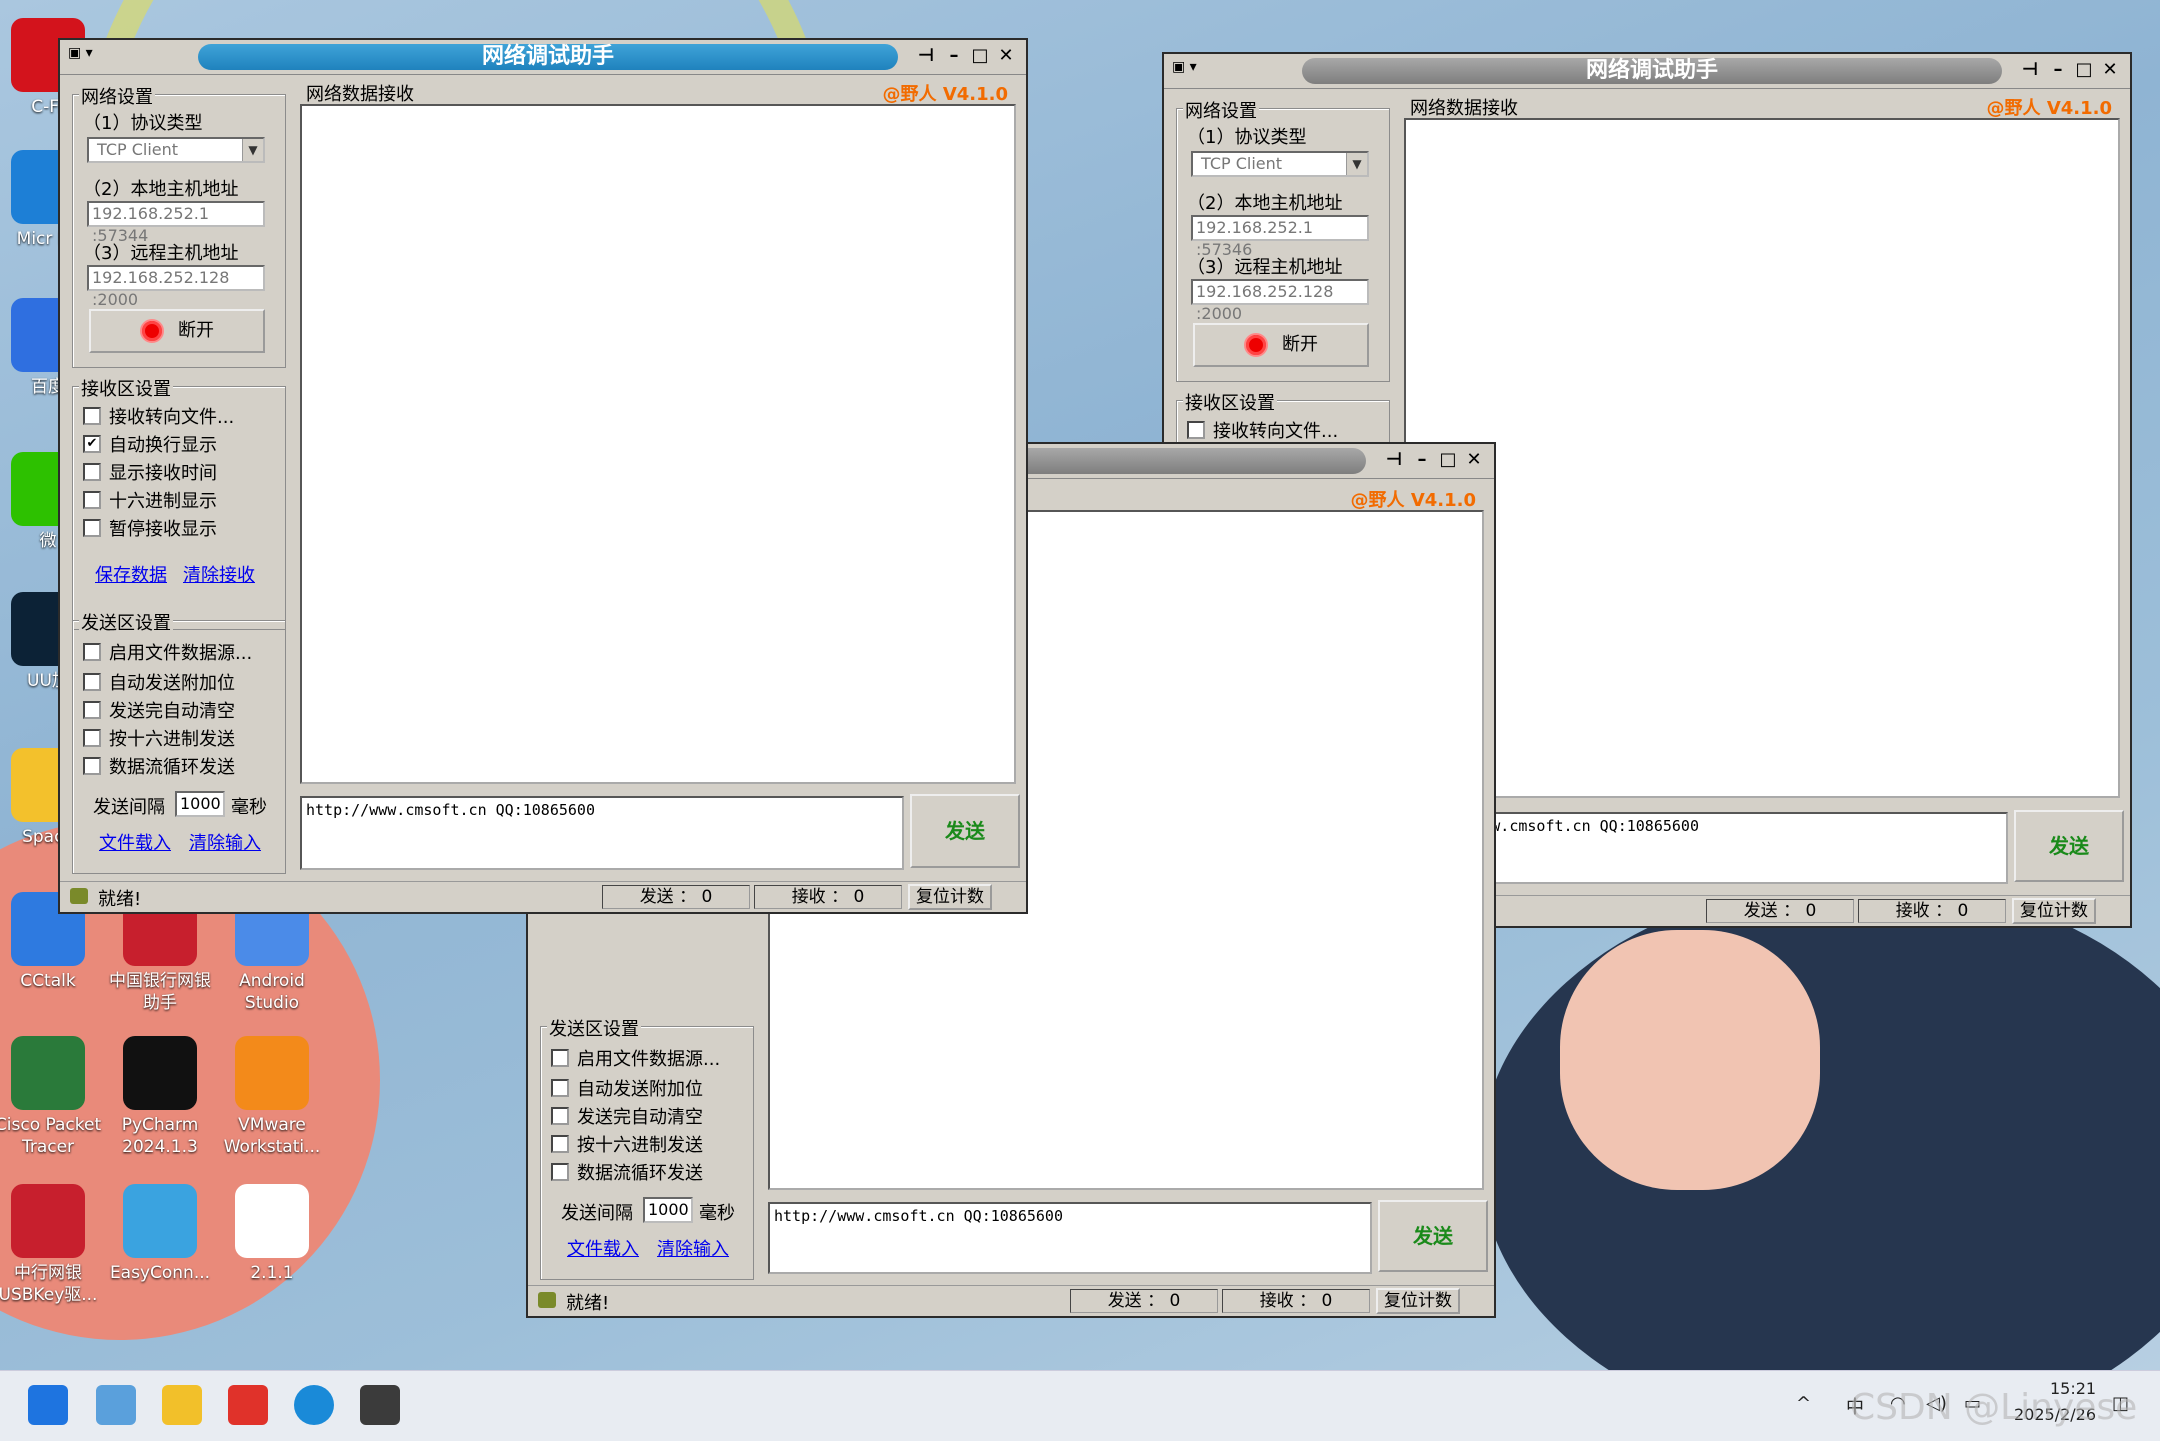 The width and height of the screenshot is (2160, 1441). What do you see at coordinates (1256, 345) in the screenshot?
I see `status-led-icon` at bounding box center [1256, 345].